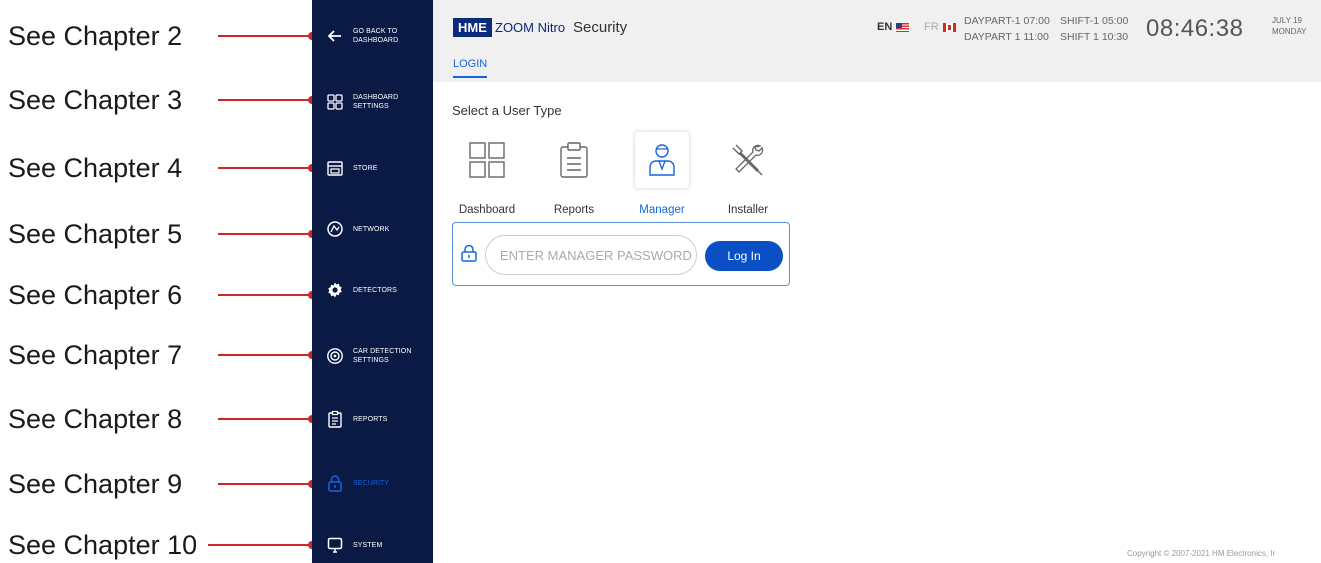 The image size is (1321, 563). Describe the element at coordinates (885, 27) in the screenshot. I see `language-en-label: EN` at that location.